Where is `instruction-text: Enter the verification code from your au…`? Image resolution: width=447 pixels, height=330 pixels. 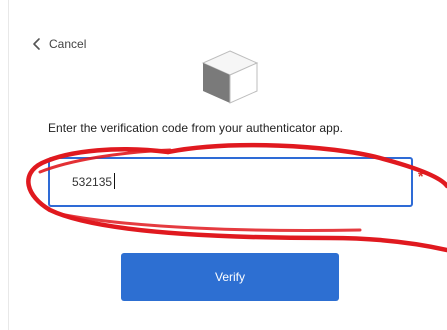 instruction-text: Enter the verification code from your au… is located at coordinates (195, 128).